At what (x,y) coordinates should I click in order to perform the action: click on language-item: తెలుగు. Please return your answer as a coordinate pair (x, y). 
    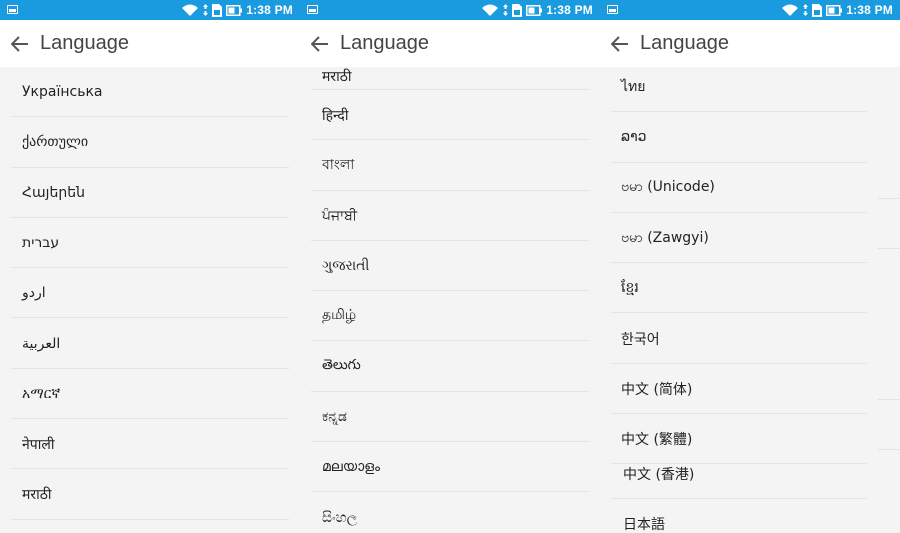
    Looking at the image, I should click on (450, 367).